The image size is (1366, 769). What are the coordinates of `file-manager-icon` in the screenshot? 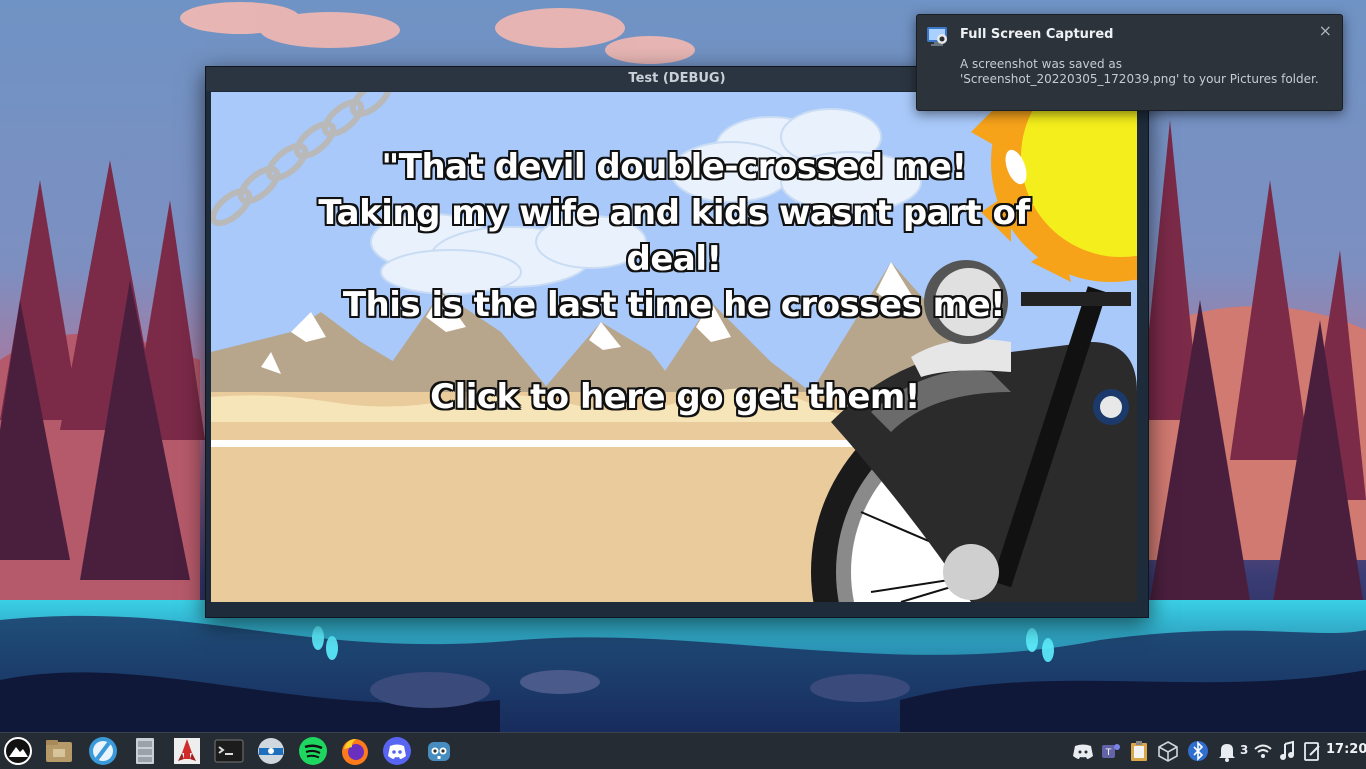 It's located at (59, 751).